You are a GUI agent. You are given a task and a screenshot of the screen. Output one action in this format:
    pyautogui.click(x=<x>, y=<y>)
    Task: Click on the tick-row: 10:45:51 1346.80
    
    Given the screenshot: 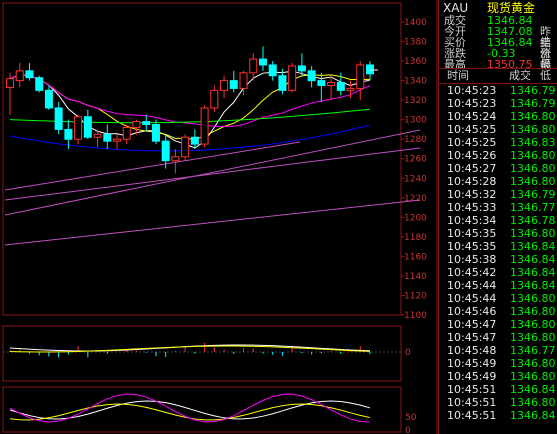 What is the action you would take?
    pyautogui.click(x=498, y=403)
    